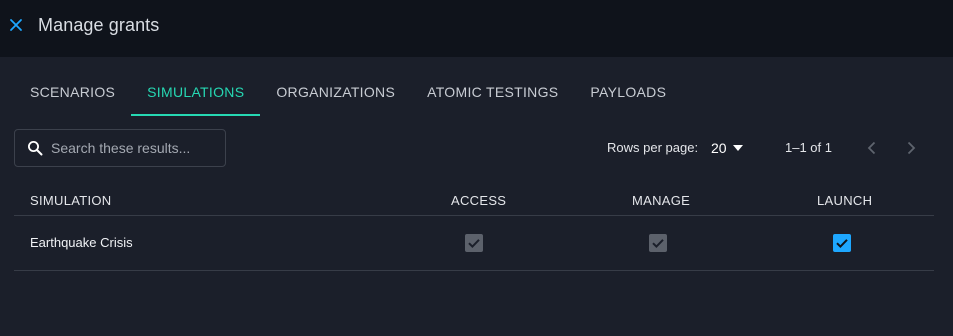  What do you see at coordinates (335, 91) in the screenshot?
I see `tab-organizations: ORGANIZATIONS` at bounding box center [335, 91].